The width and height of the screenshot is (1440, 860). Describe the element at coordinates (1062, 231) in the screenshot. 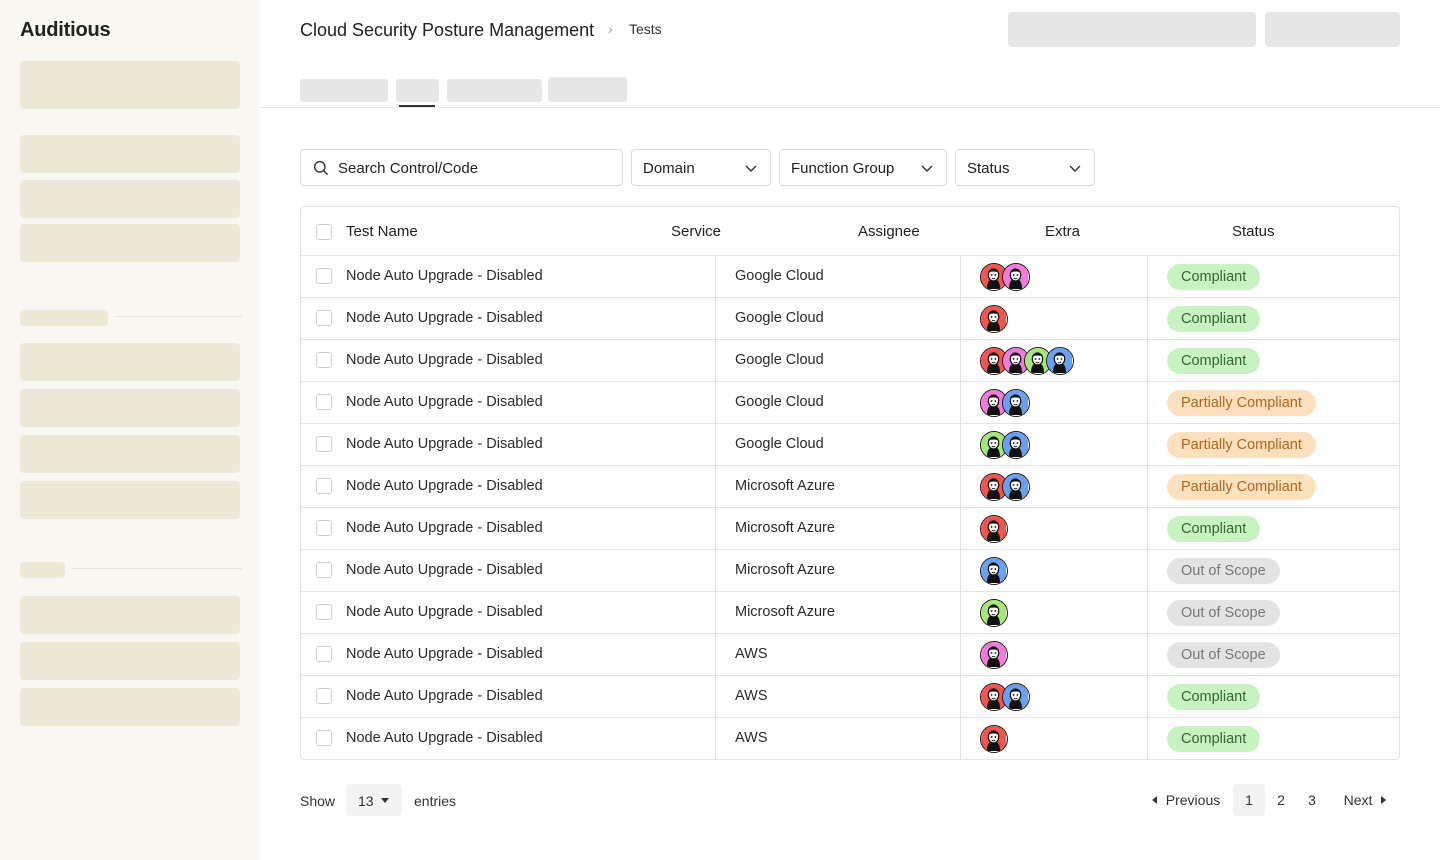

I see `column-header-extra: Extra` at that location.